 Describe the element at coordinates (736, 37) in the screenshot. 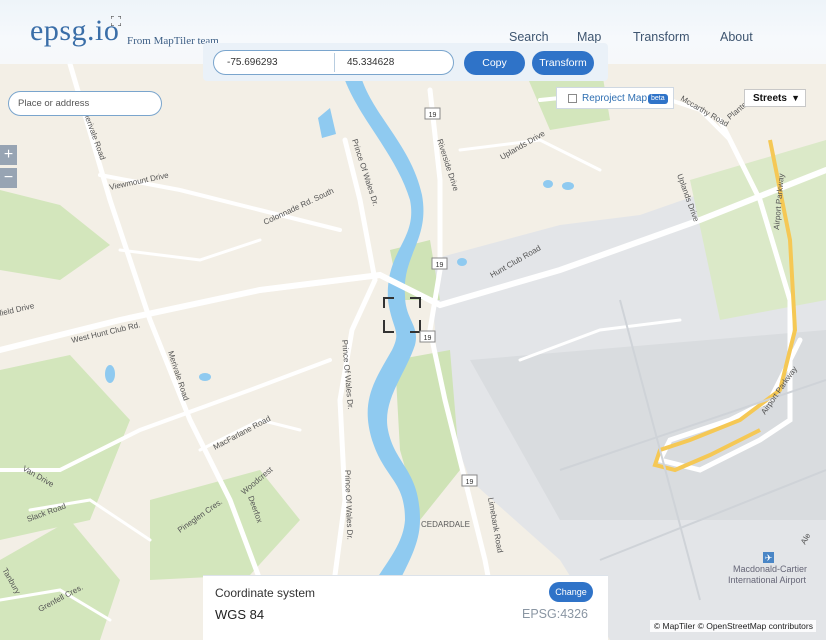

I see `nav-about: About` at that location.